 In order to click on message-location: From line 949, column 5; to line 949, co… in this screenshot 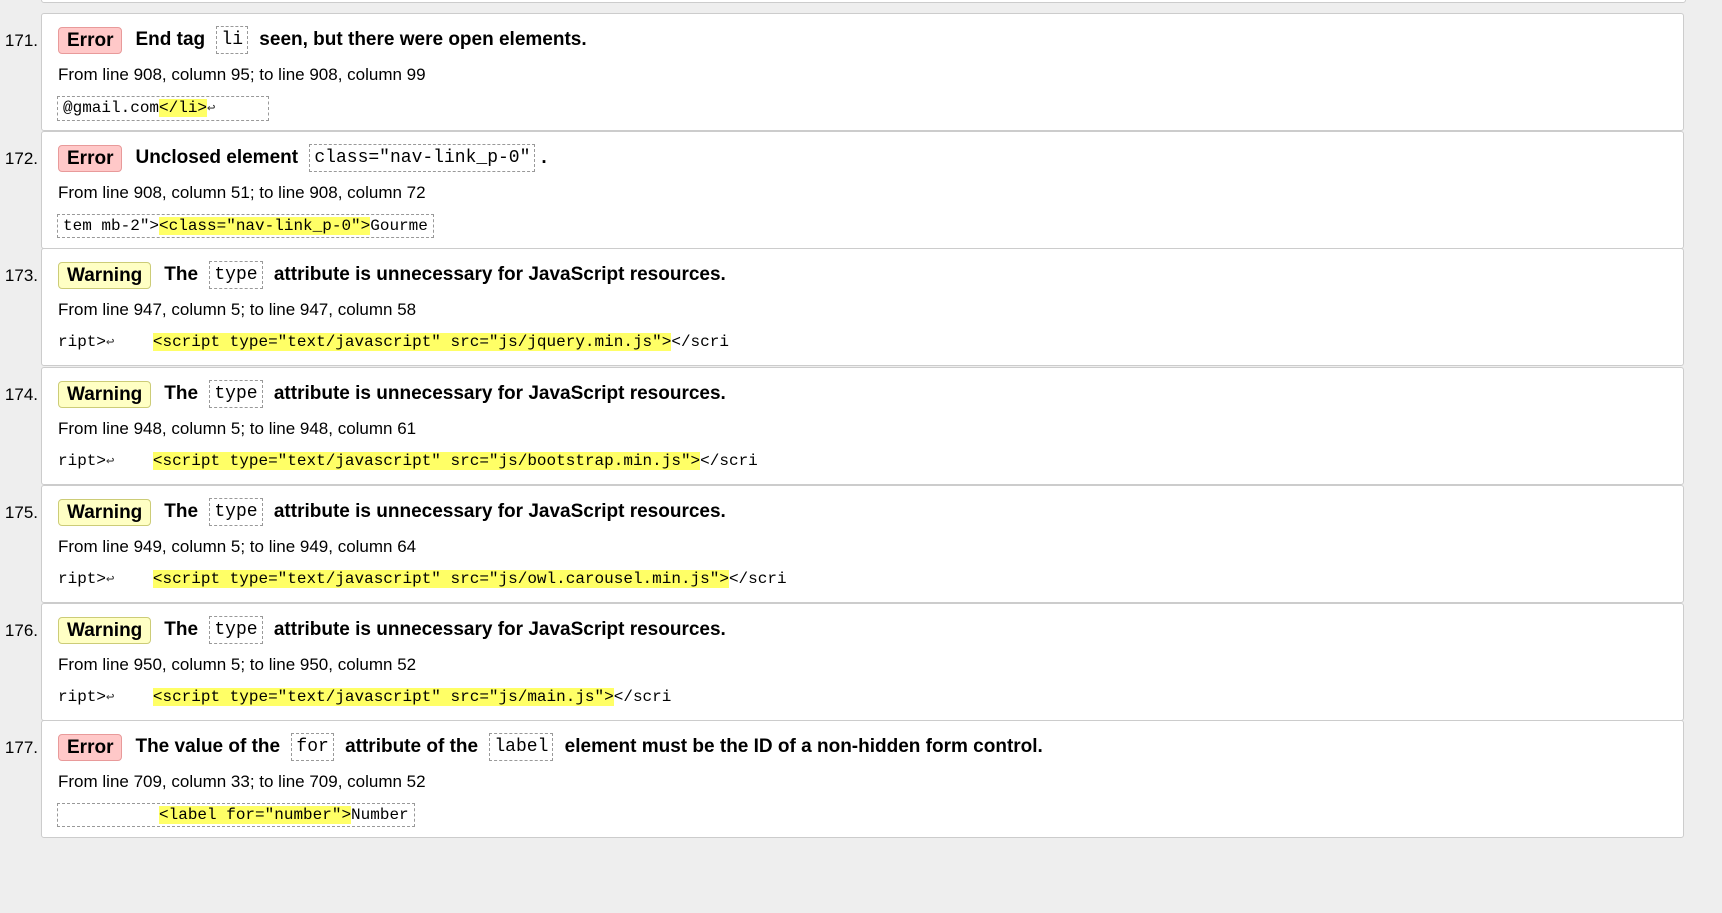, I will do `click(237, 546)`.